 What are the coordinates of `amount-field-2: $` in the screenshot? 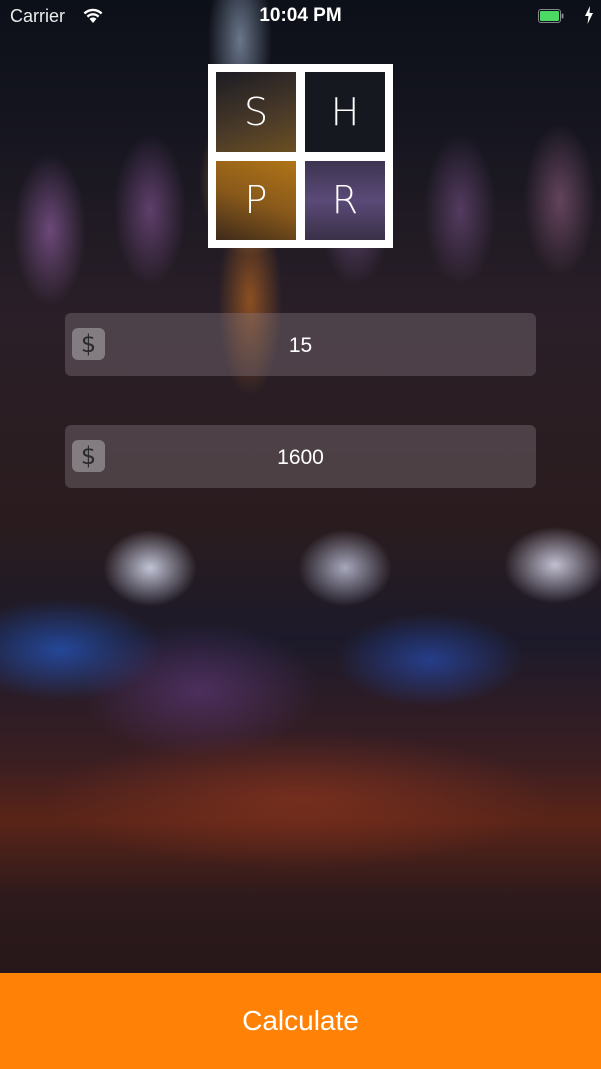 It's located at (300, 457).